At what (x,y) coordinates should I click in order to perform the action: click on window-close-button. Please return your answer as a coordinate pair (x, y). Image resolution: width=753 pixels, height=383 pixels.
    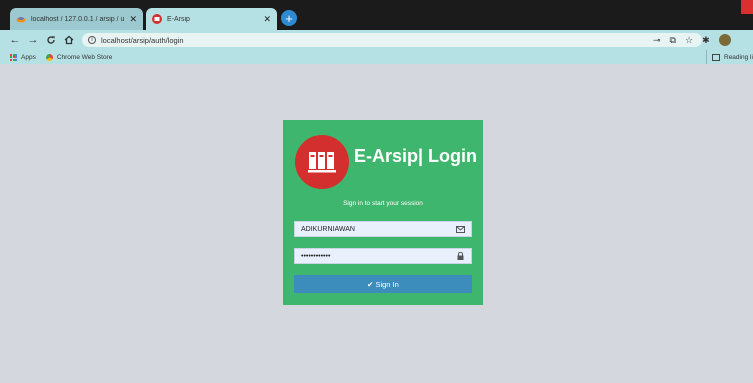
    Looking at the image, I should click on (747, 7).